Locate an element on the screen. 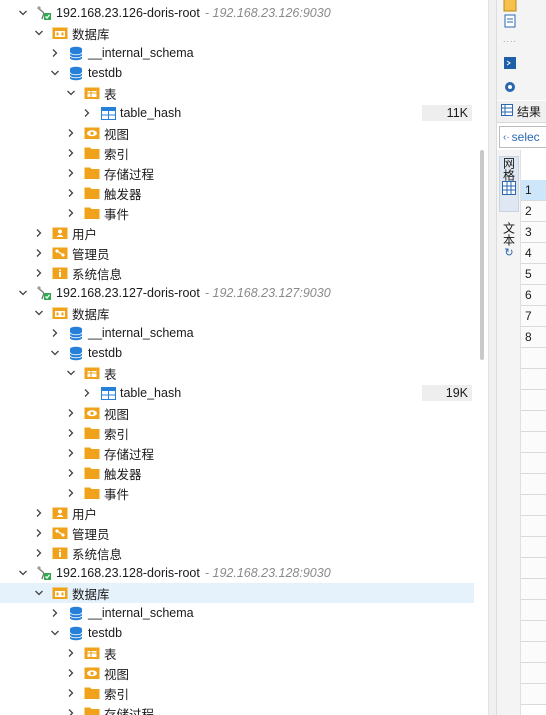 Image resolution: width=546 pixels, height=715 pixels. tree-scrollbar-thumb is located at coordinates (482, 255).